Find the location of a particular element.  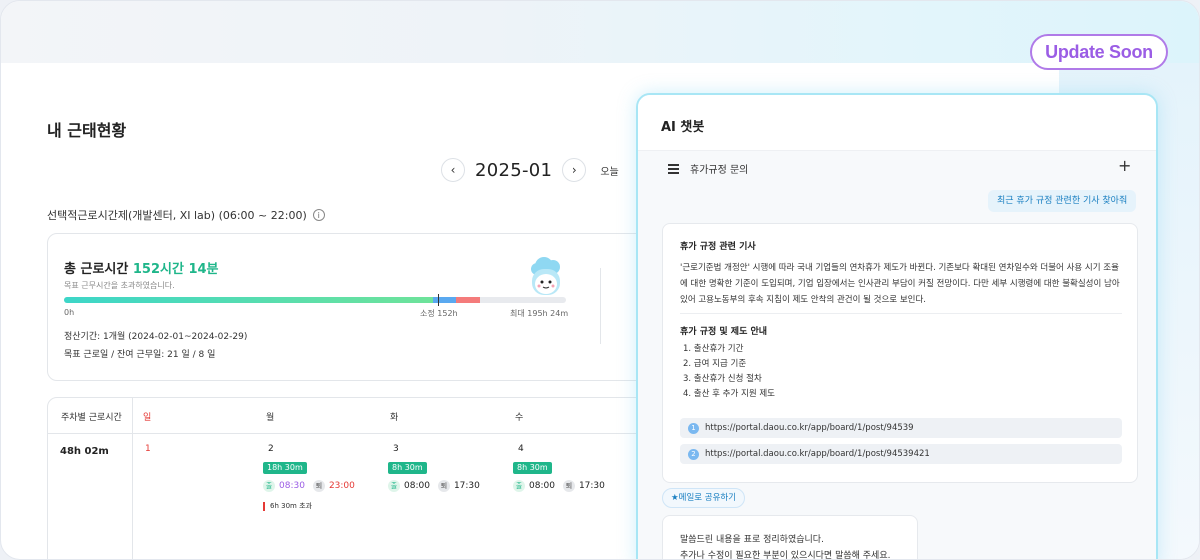

list-item: 3. 출산휴가 신청 절차 is located at coordinates (722, 379).